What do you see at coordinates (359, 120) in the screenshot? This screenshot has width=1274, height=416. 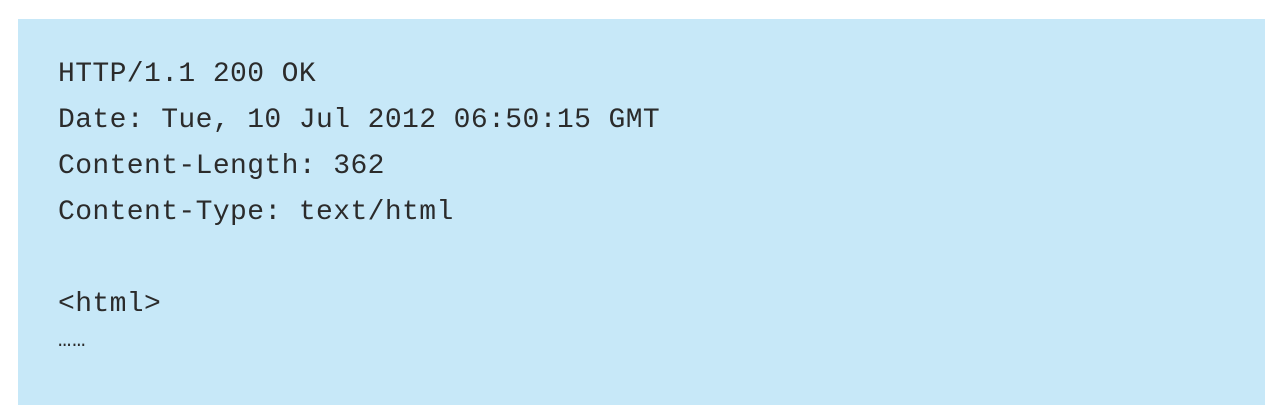 I see `header-date: Date: Tue, 10 Jul 2012 06:50:15 GMT` at bounding box center [359, 120].